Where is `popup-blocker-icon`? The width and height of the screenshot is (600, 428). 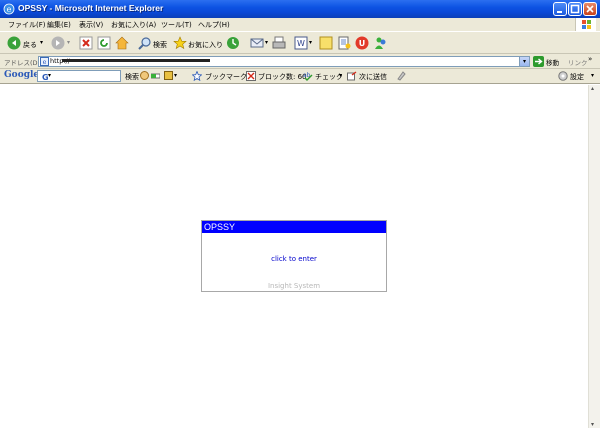
popup-blocker-icon is located at coordinates (251, 76).